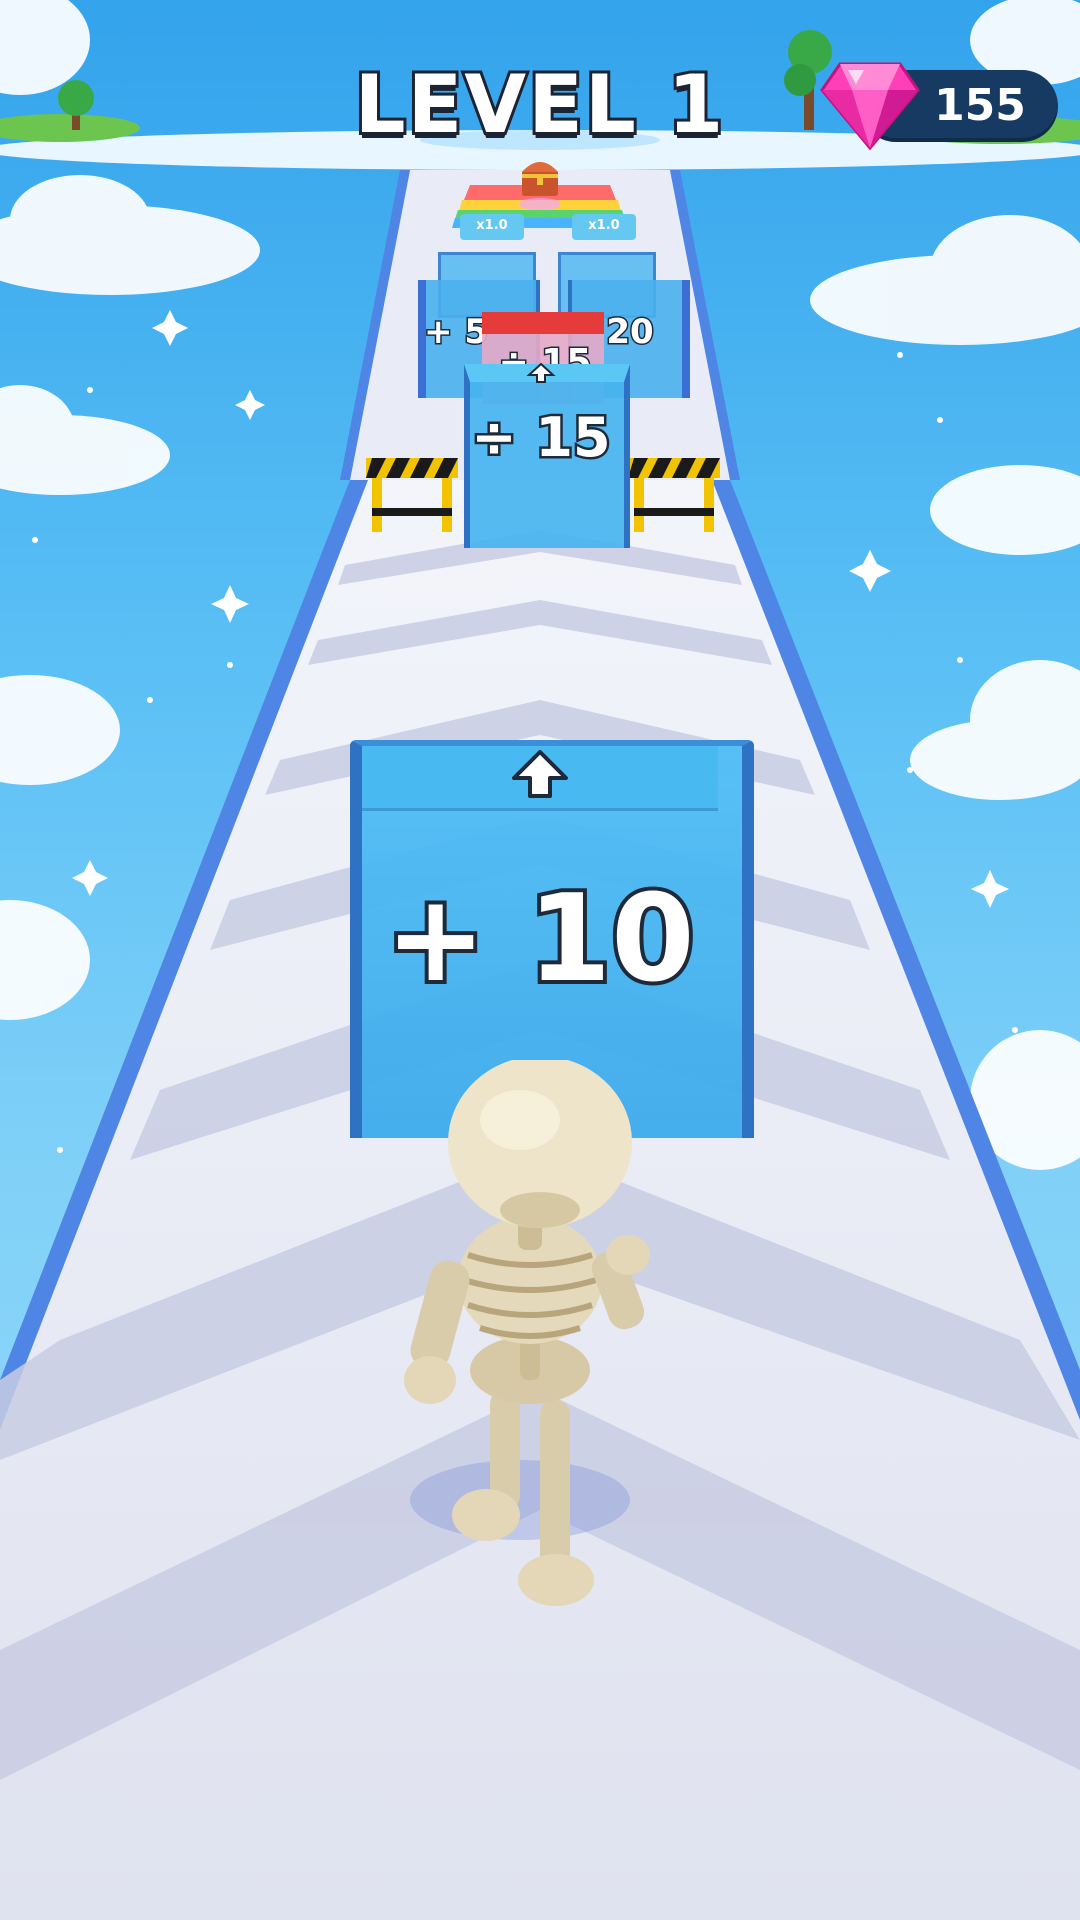 The width and height of the screenshot is (1080, 1920). Describe the element at coordinates (412, 495) in the screenshot. I see `hazard-barrier-left` at that location.